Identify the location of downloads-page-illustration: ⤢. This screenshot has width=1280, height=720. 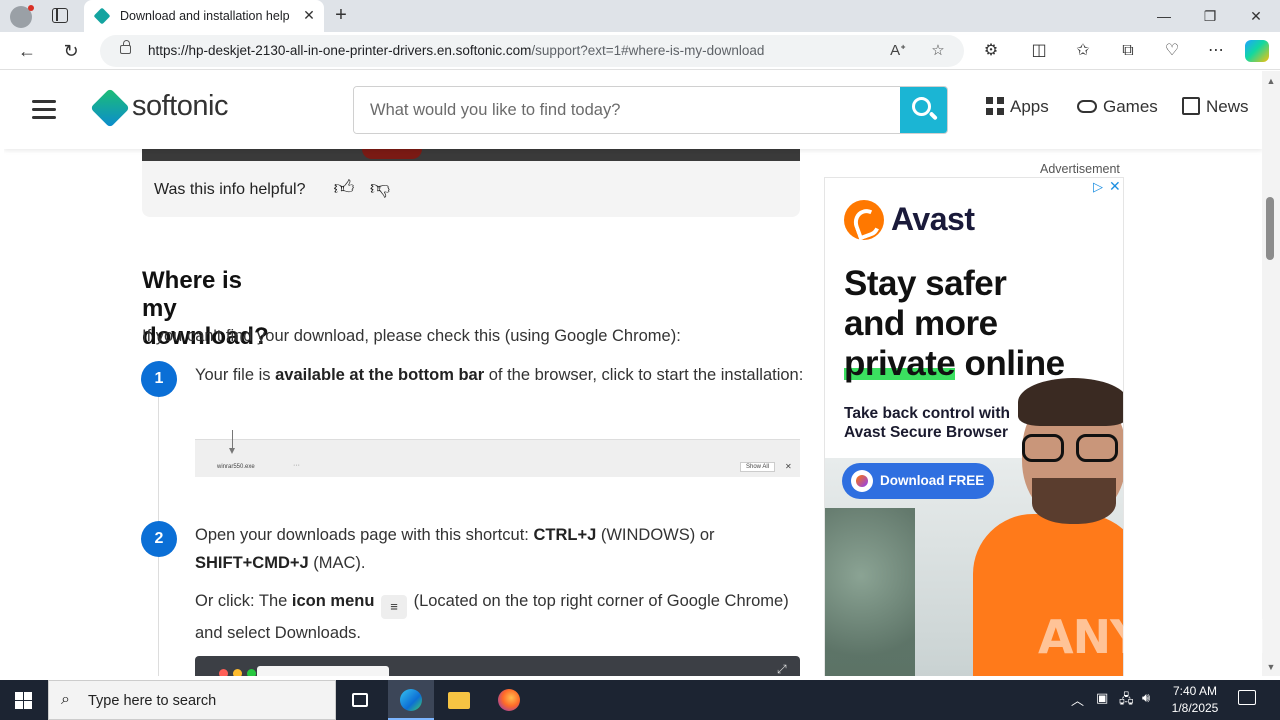
(497, 666).